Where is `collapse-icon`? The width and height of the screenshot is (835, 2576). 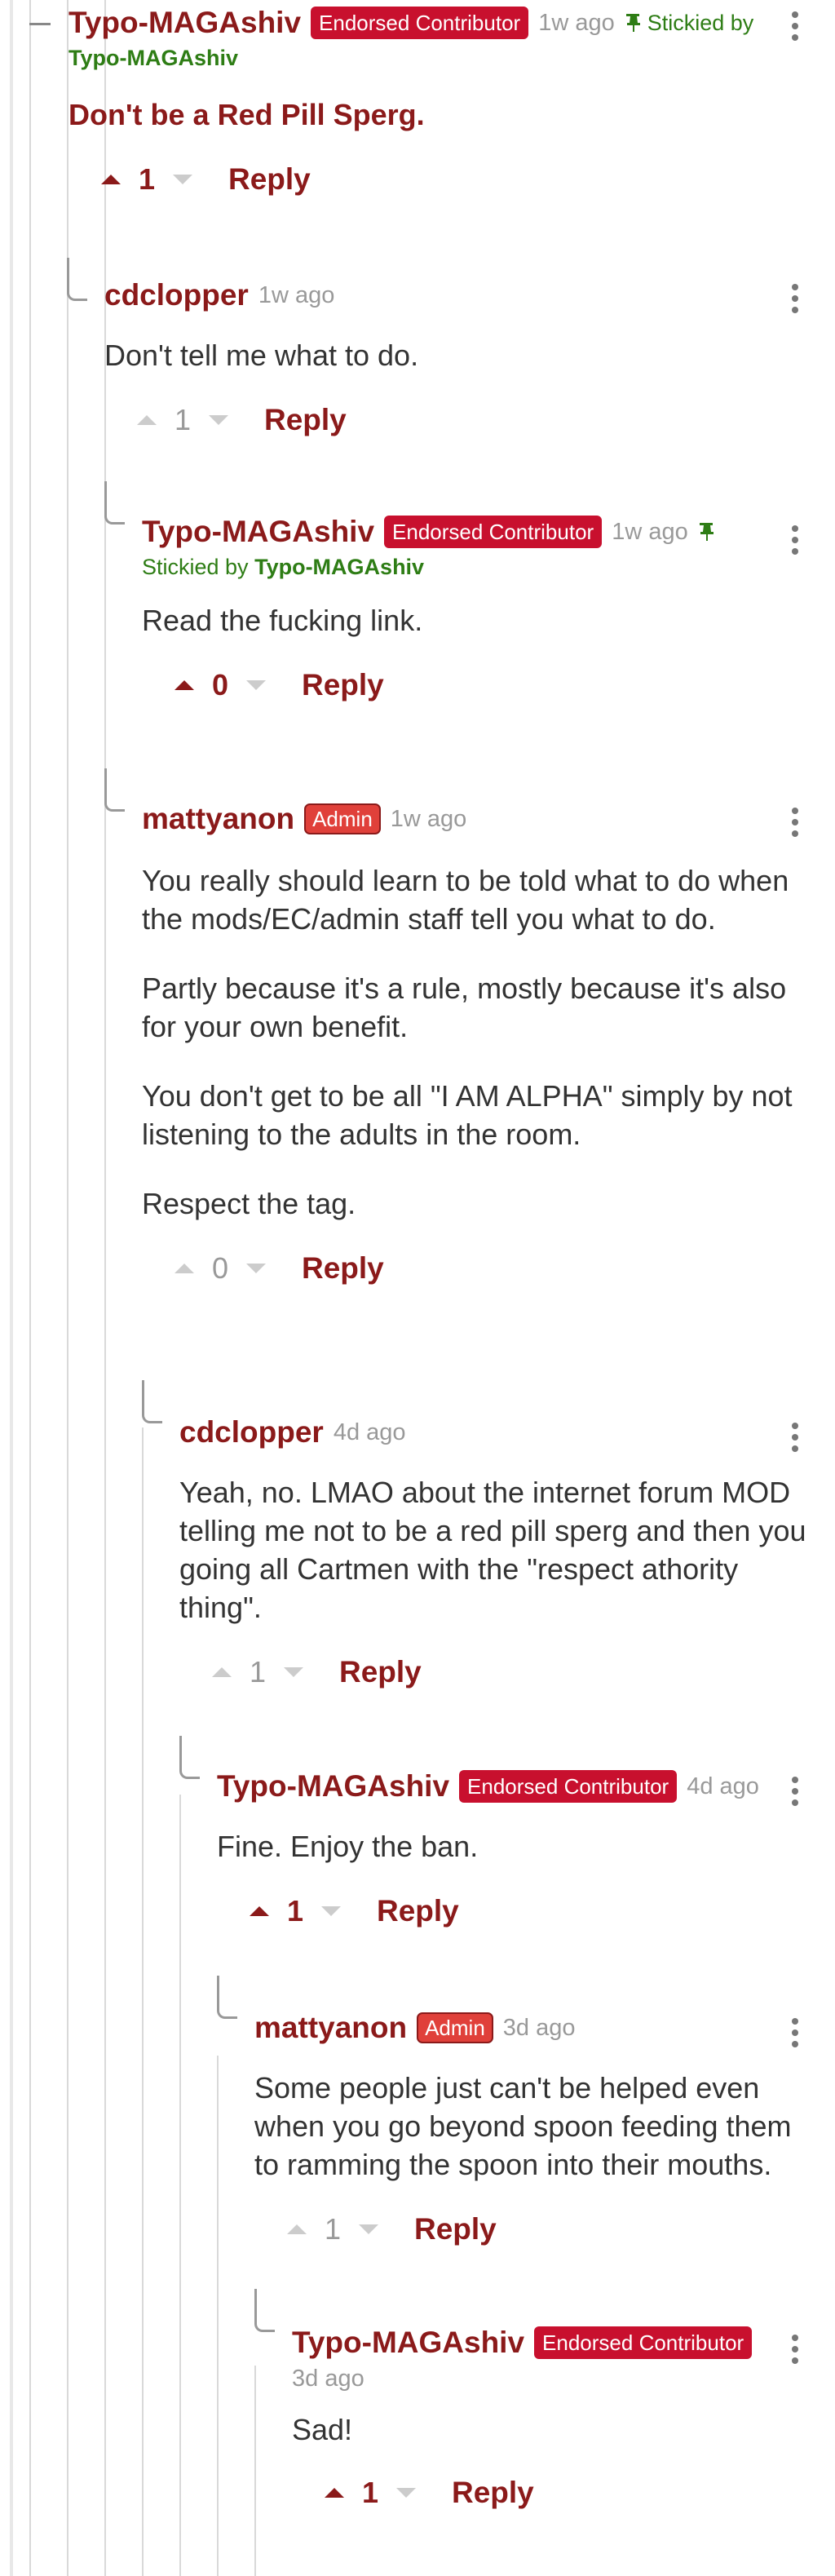
collapse-icon is located at coordinates (40, 24).